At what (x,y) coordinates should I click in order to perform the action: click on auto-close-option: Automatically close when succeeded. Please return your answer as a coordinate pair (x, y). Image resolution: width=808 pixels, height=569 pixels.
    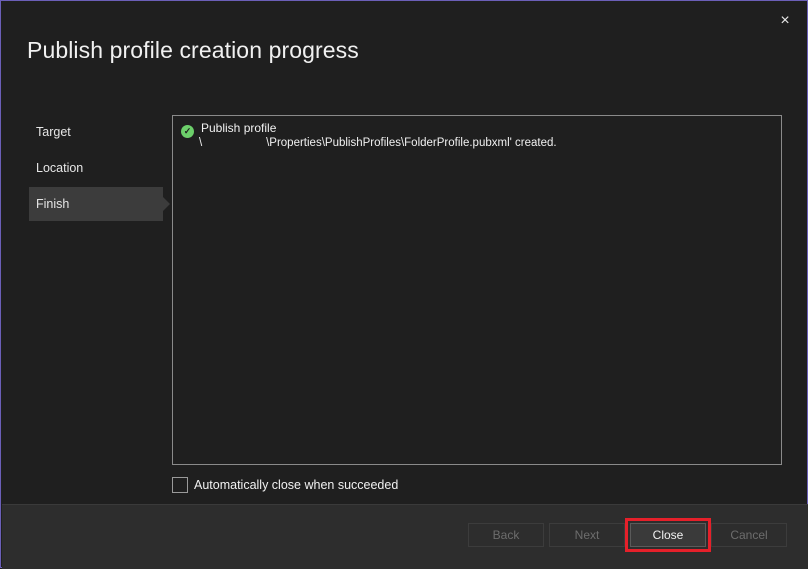
    Looking at the image, I should click on (285, 485).